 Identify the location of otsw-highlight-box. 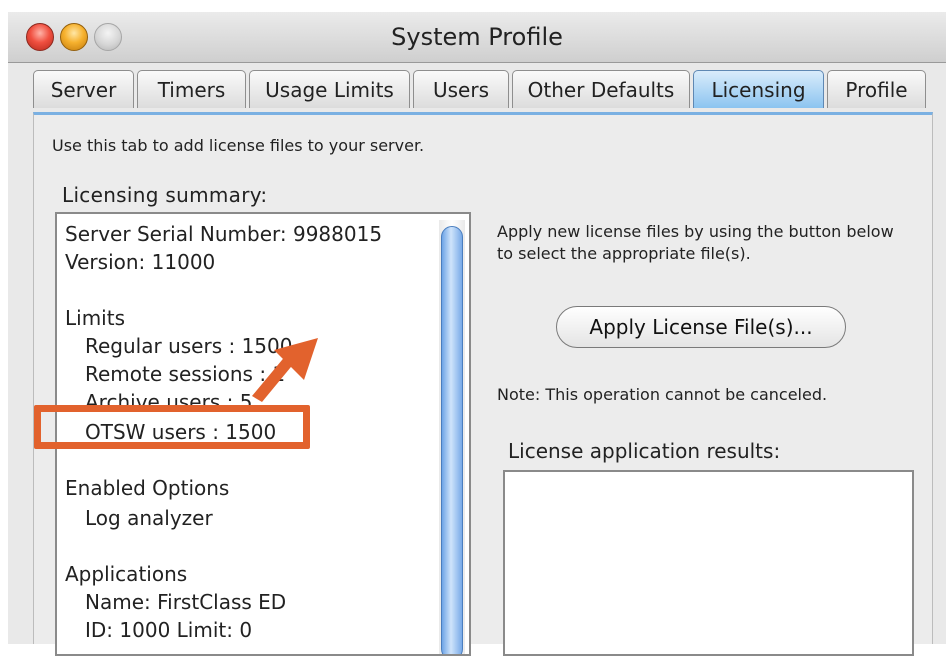
(172, 427).